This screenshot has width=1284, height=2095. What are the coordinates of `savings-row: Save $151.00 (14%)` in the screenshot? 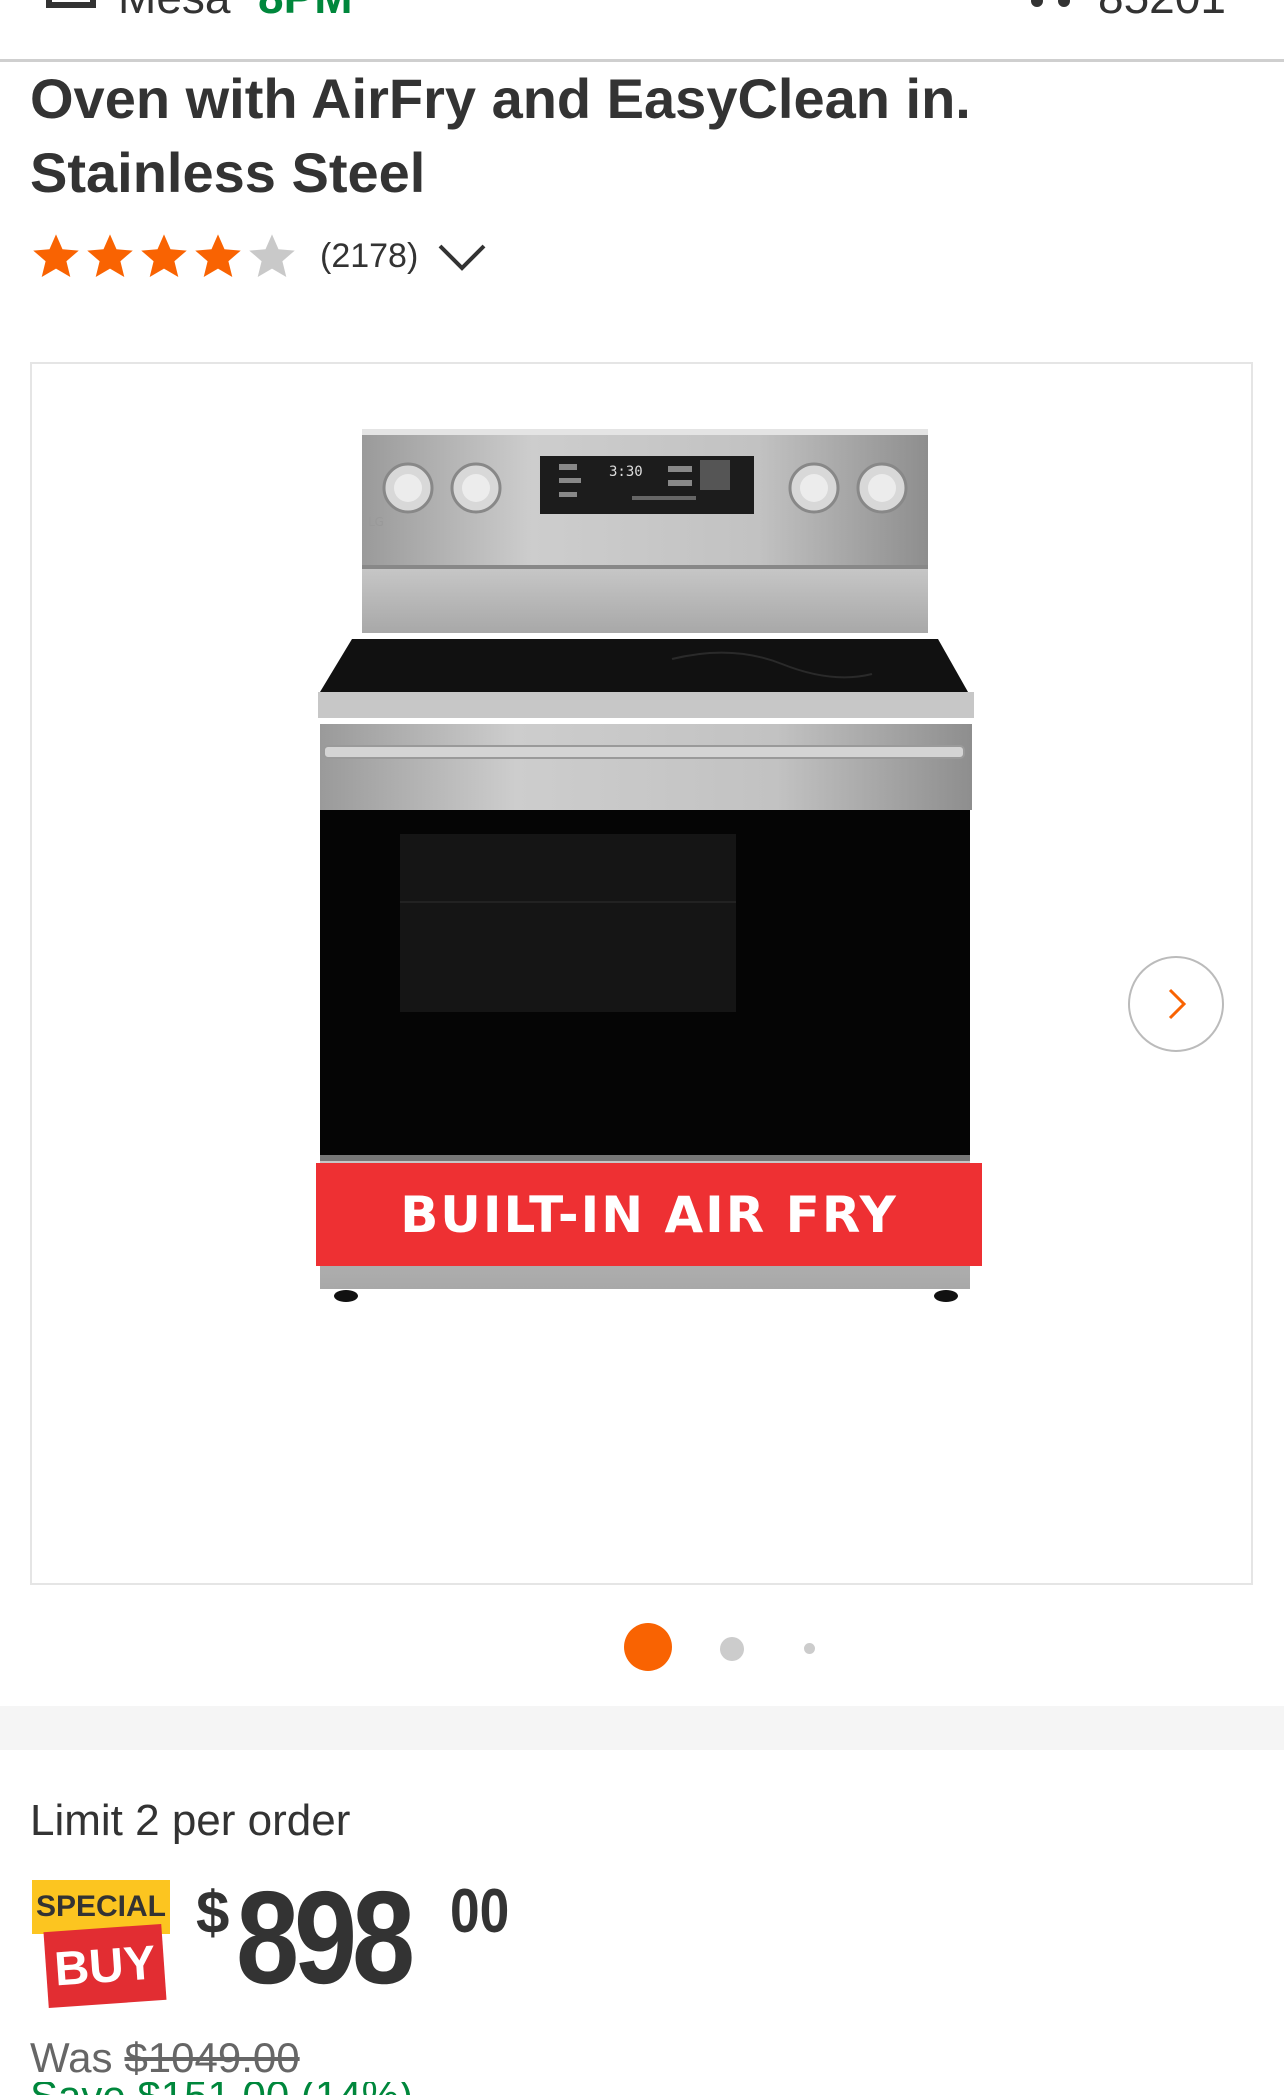 It's located at (280, 2088).